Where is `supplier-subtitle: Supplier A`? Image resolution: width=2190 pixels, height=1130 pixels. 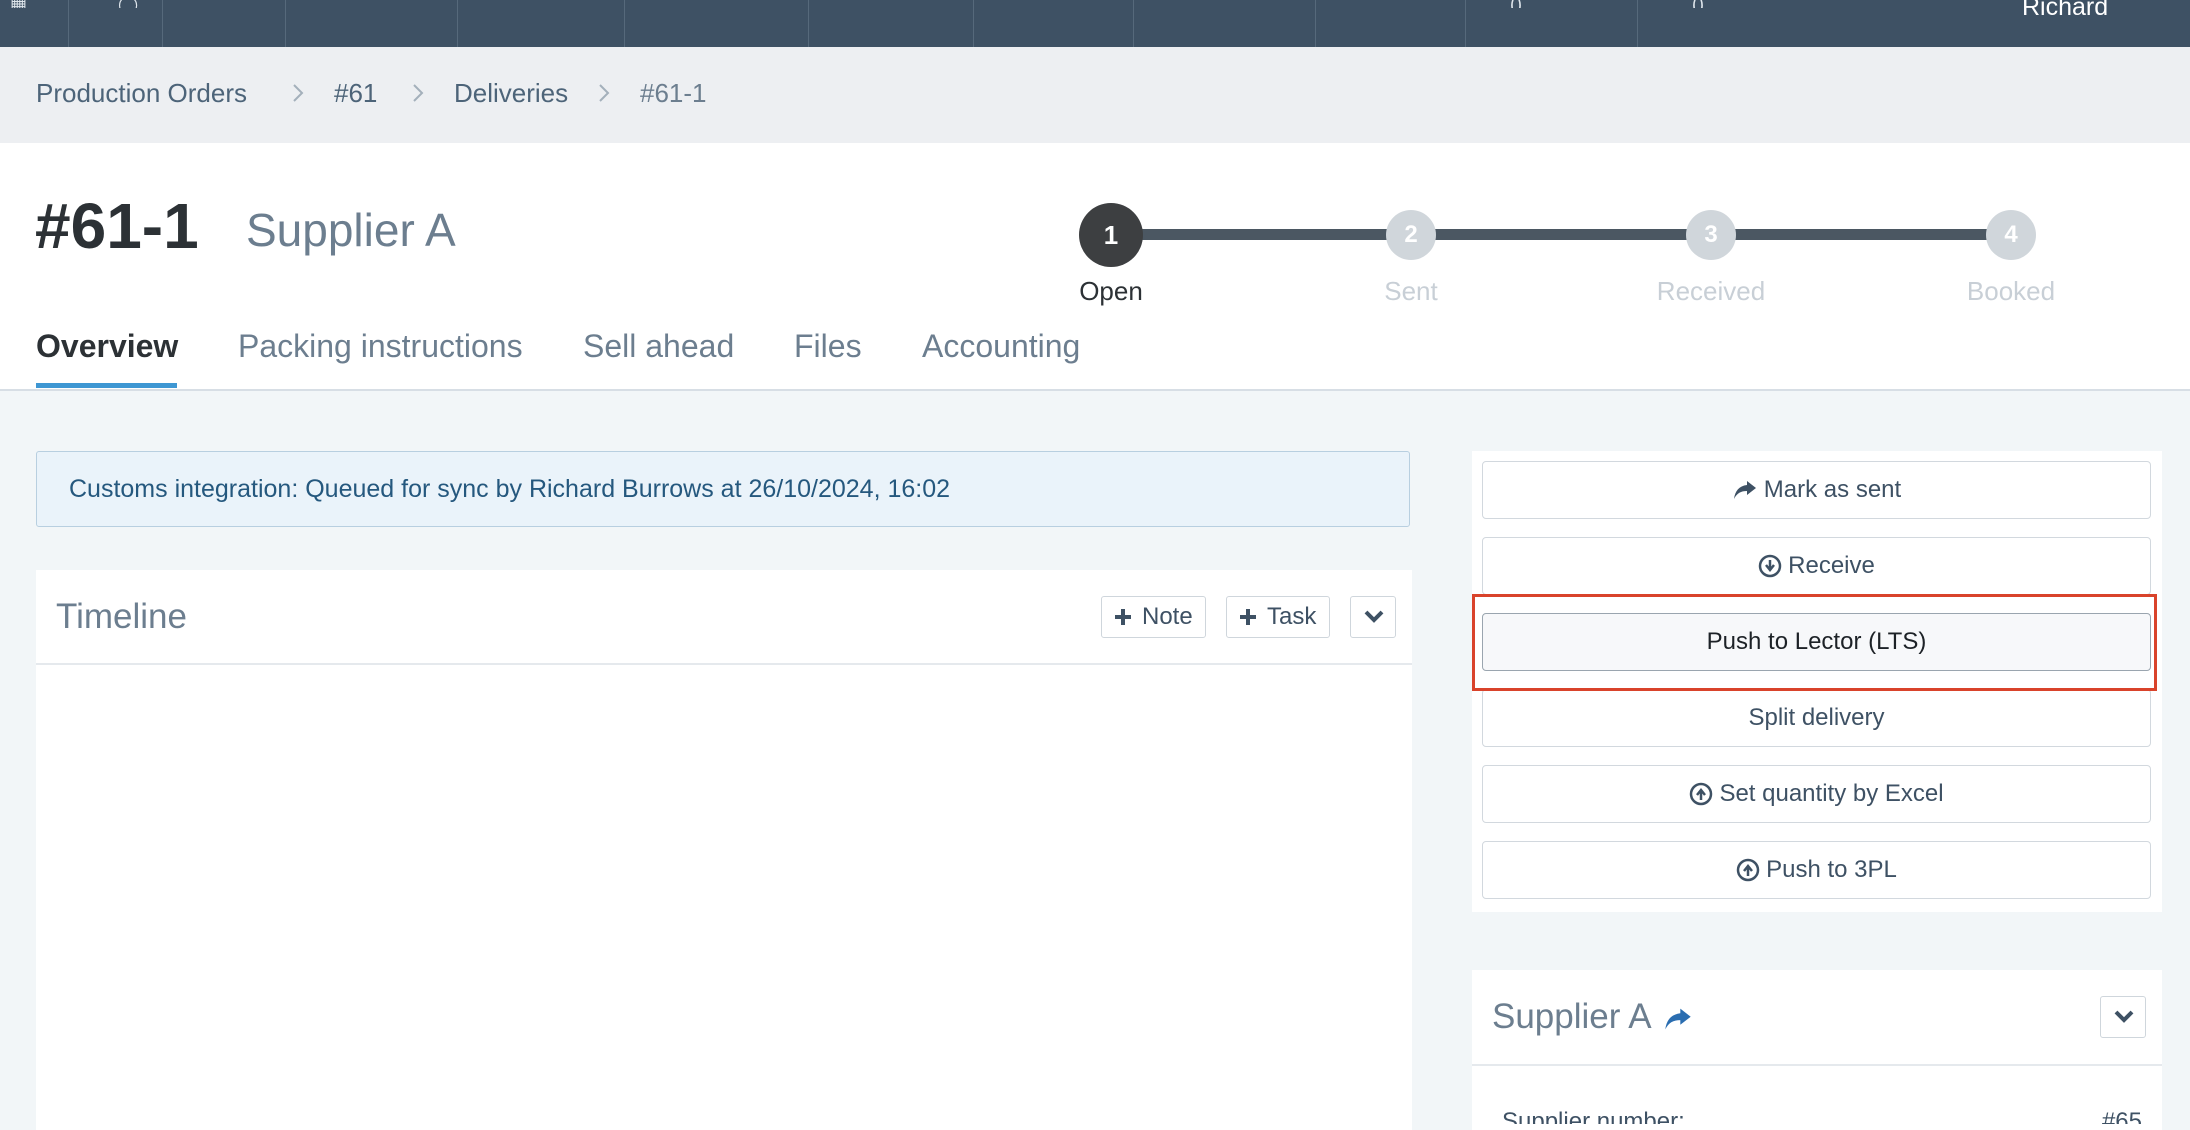
supplier-subtitle: Supplier A is located at coordinates (351, 230).